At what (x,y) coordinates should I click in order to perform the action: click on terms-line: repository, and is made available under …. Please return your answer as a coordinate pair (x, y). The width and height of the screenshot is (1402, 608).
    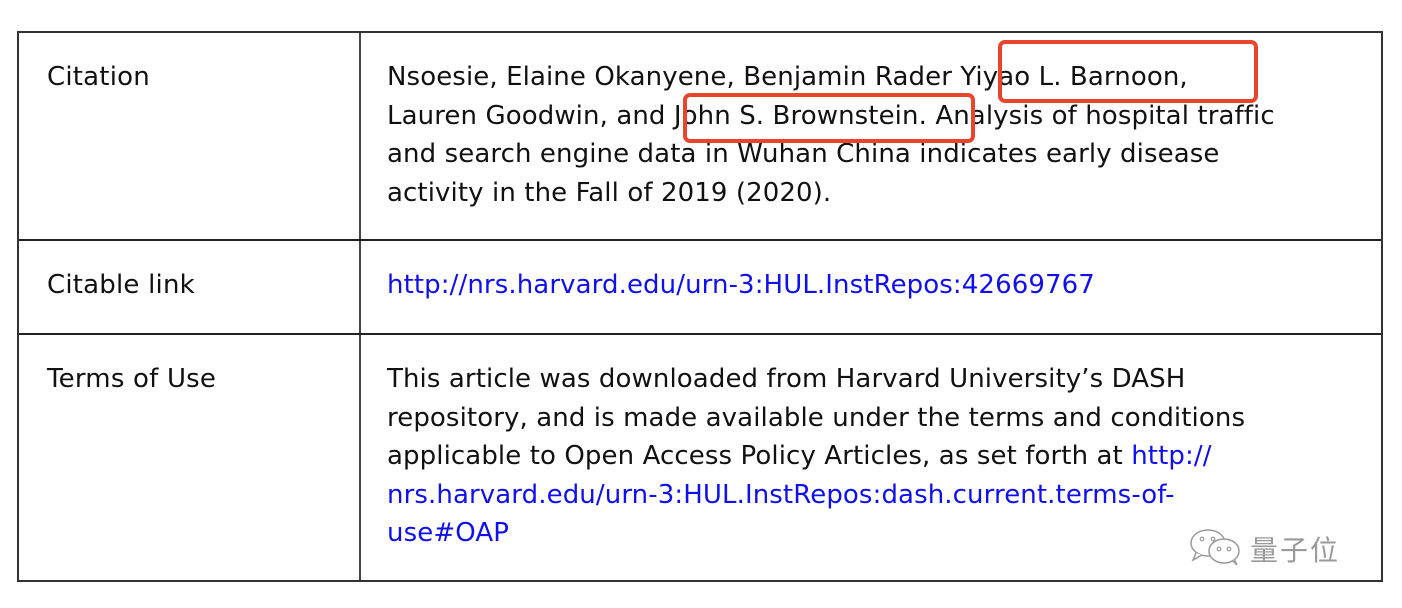
    Looking at the image, I should click on (816, 417).